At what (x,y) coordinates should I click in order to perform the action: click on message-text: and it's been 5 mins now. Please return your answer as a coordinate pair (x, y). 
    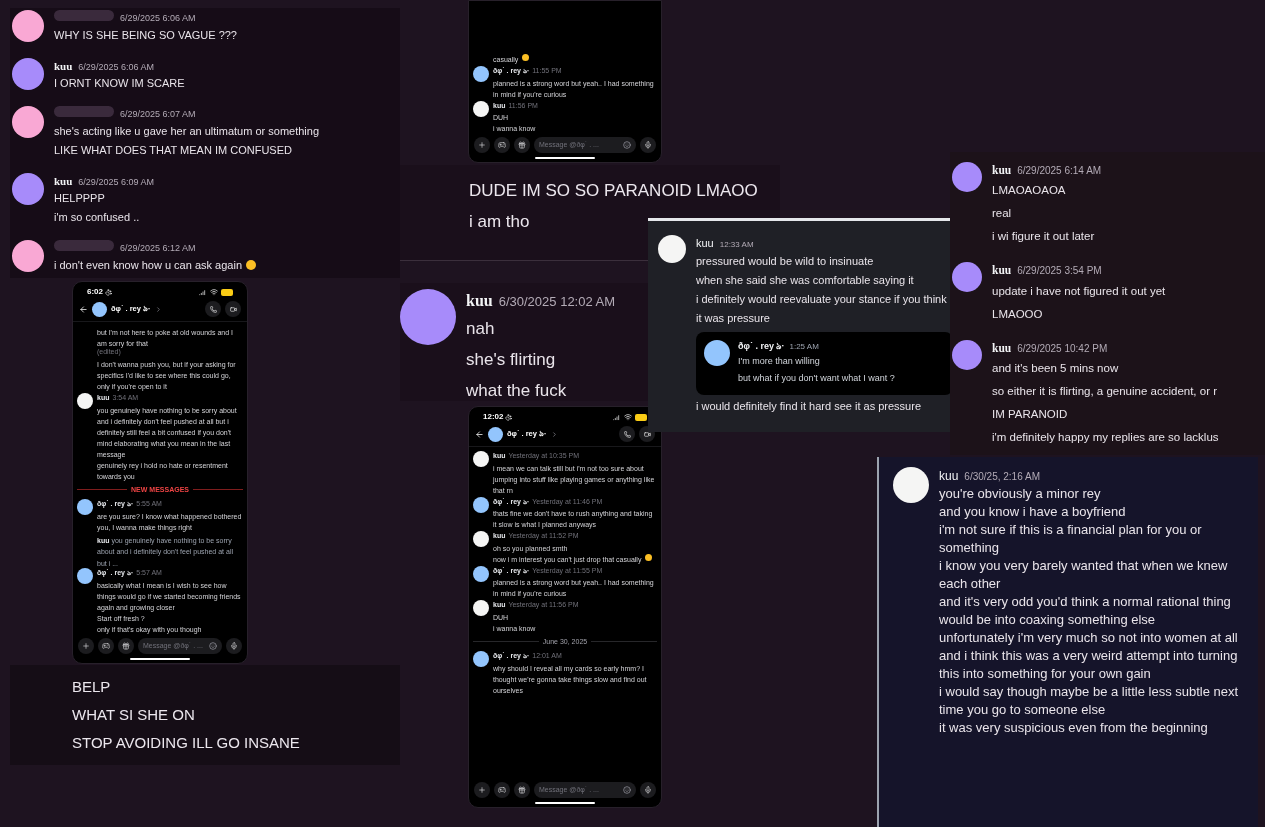
    Looking at the image, I should click on (1055, 368).